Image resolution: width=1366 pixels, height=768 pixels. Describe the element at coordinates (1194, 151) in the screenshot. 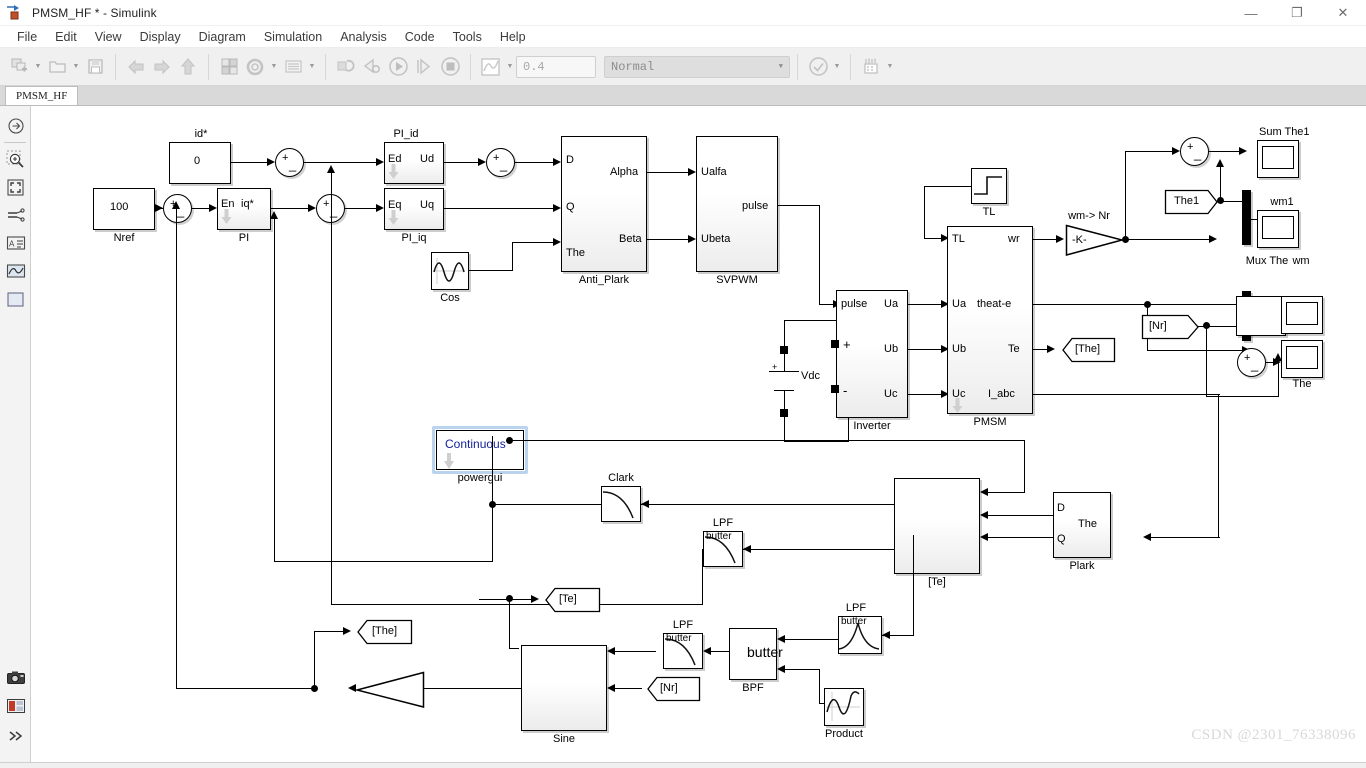

I see `sum-wm1: + _` at that location.